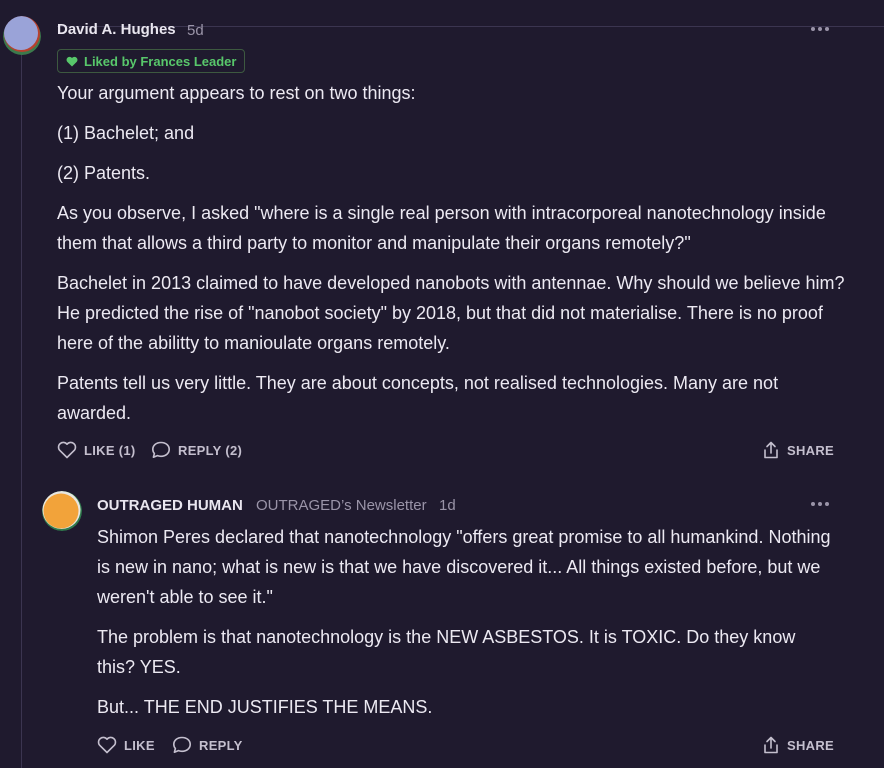 The height and width of the screenshot is (768, 884). I want to click on like-button: LIKE, so click(126, 745).